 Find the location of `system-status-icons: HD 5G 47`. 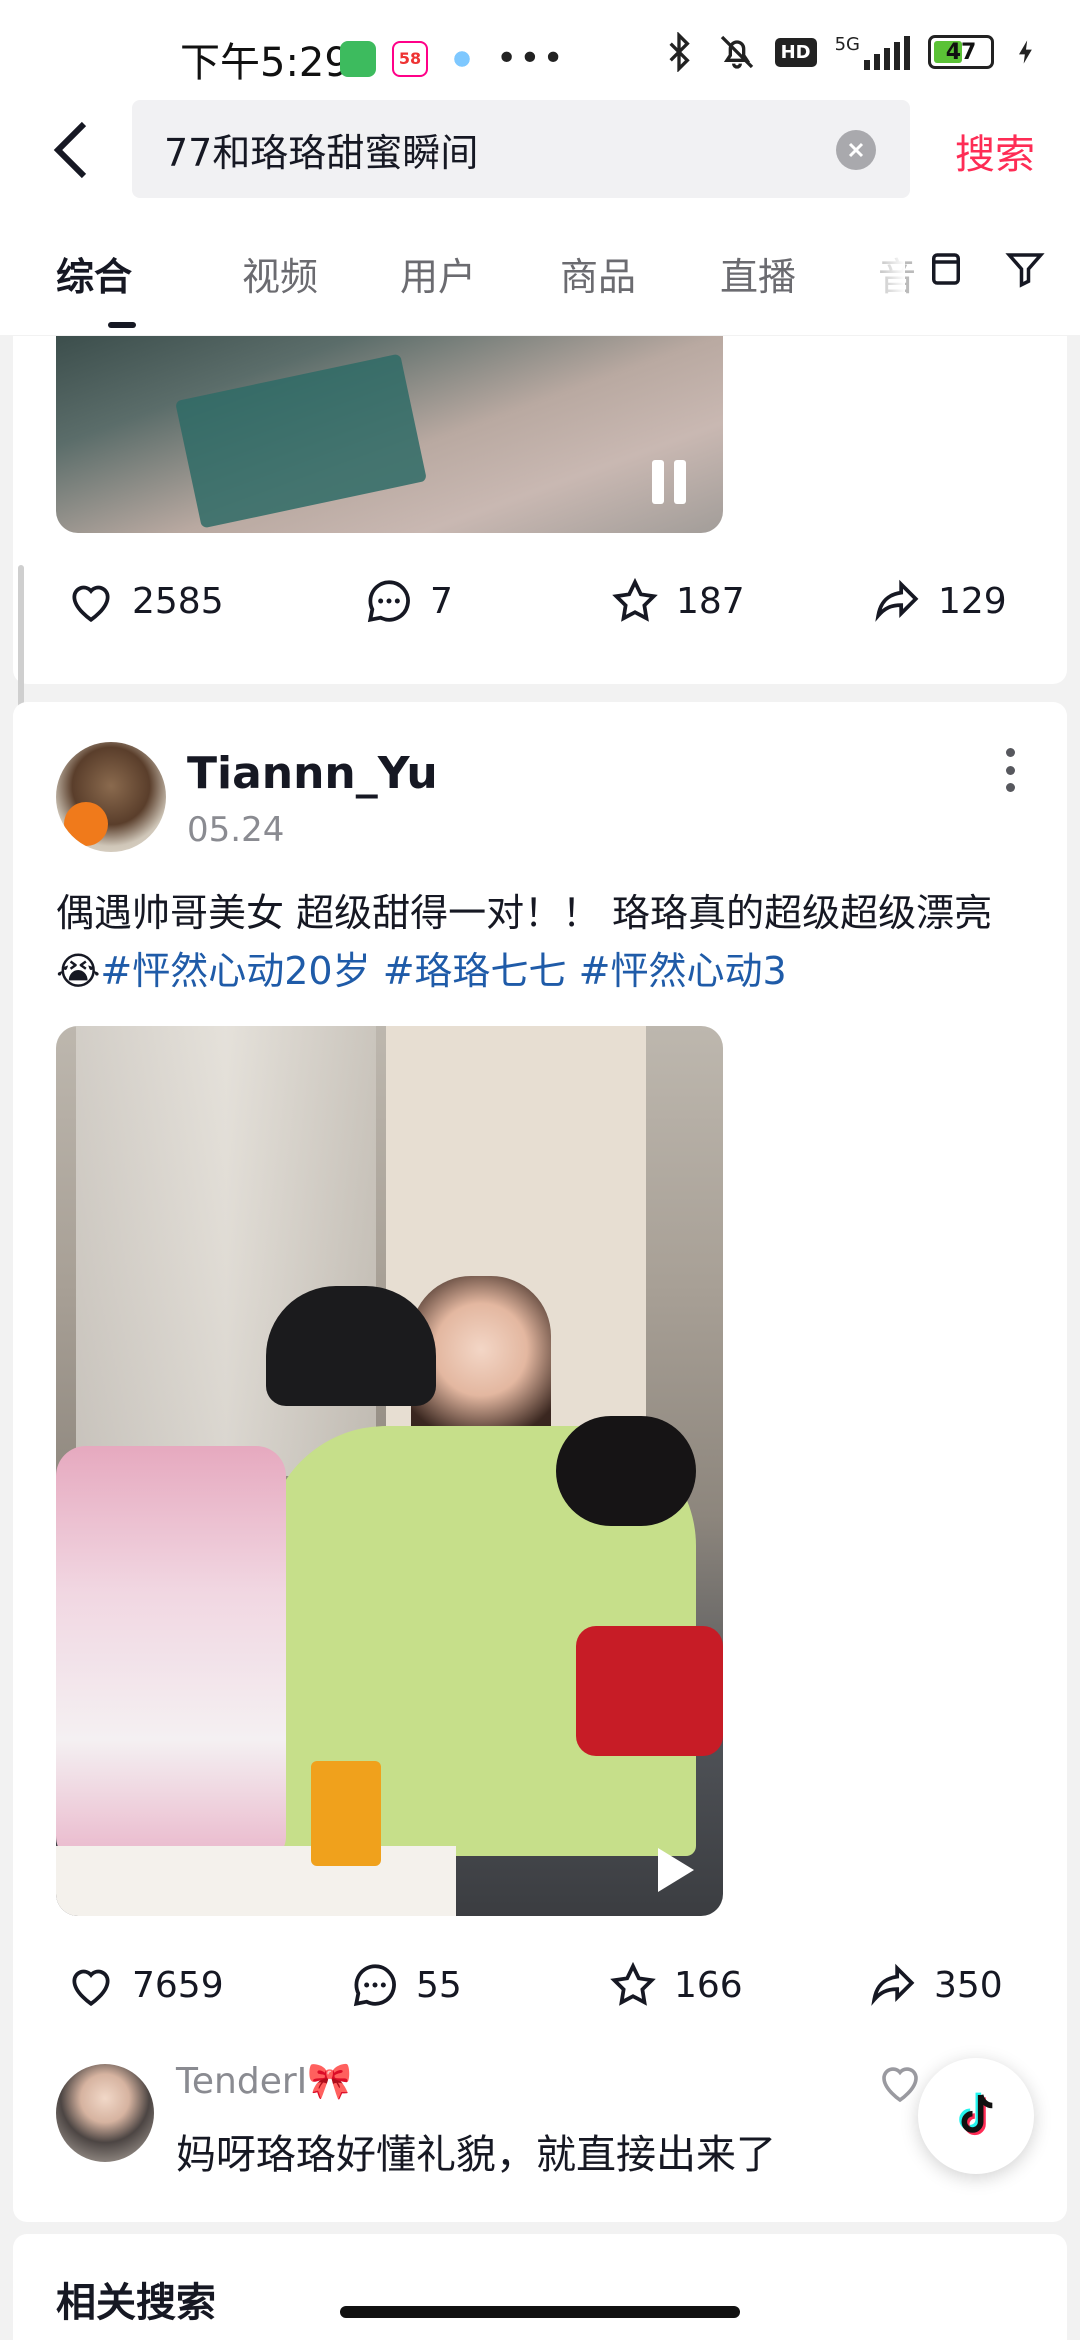

system-status-icons: HD 5G 47 is located at coordinates (849, 52).